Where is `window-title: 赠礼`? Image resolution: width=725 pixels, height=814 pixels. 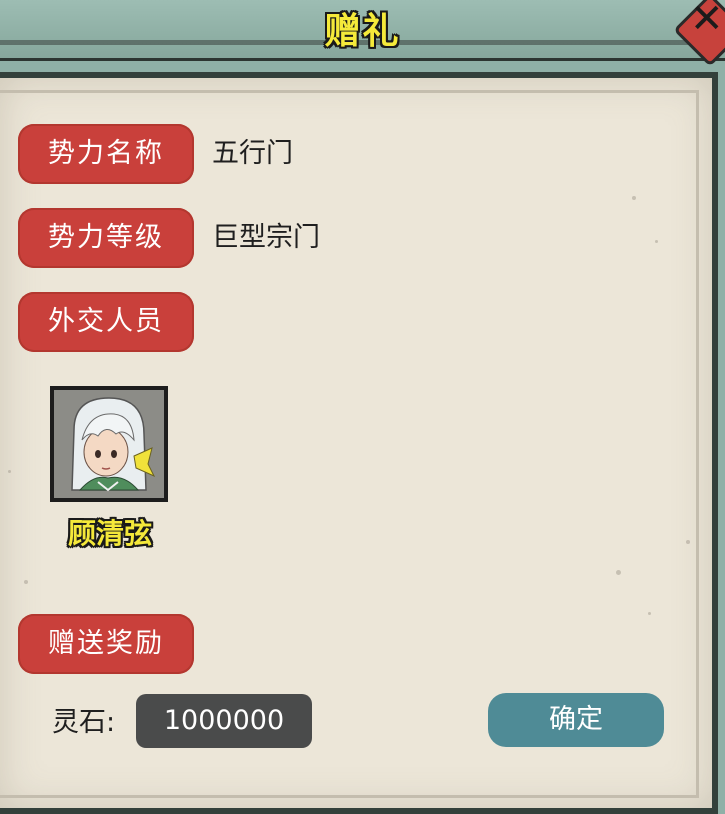 window-title: 赠礼 is located at coordinates (362, 31).